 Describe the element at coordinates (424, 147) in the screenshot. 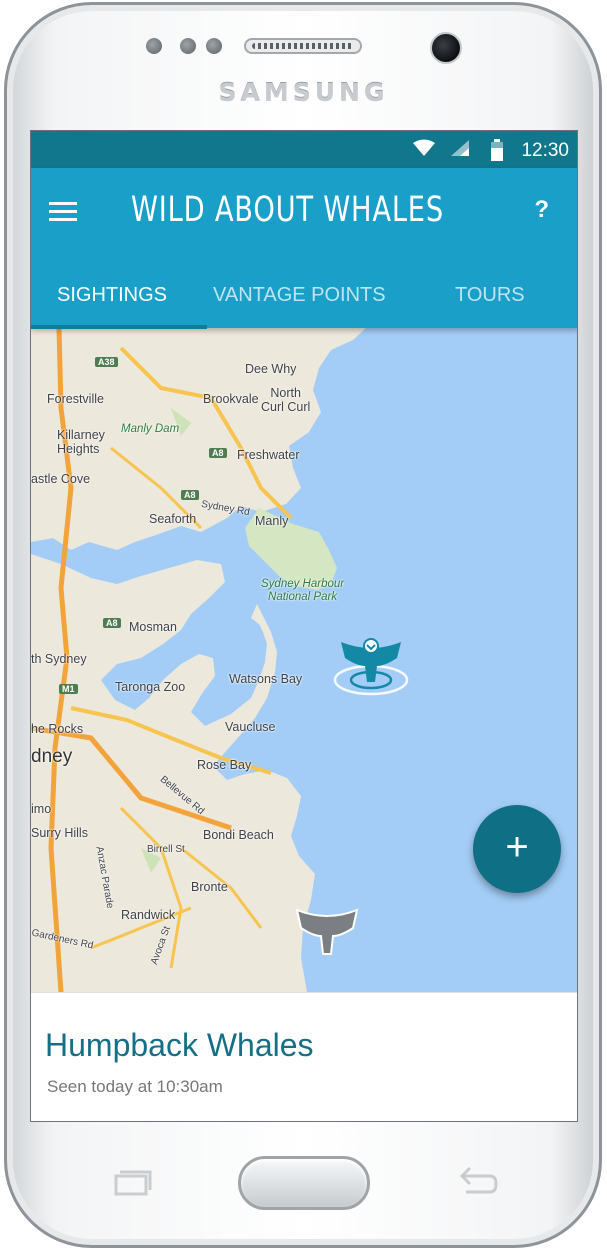

I see `wifi-icon` at that location.